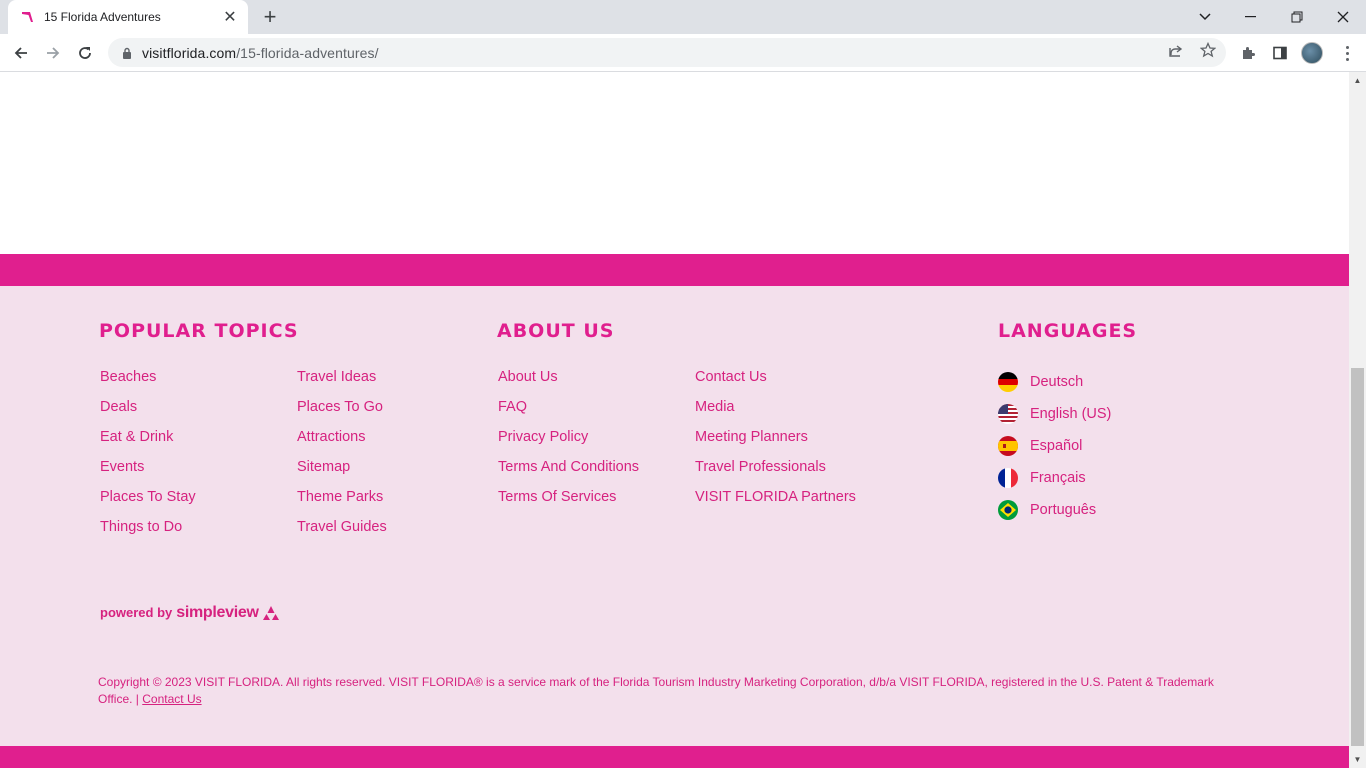 The image size is (1366, 768). What do you see at coordinates (217, 612) in the screenshot?
I see `simpleview-brand: simpleview` at bounding box center [217, 612].